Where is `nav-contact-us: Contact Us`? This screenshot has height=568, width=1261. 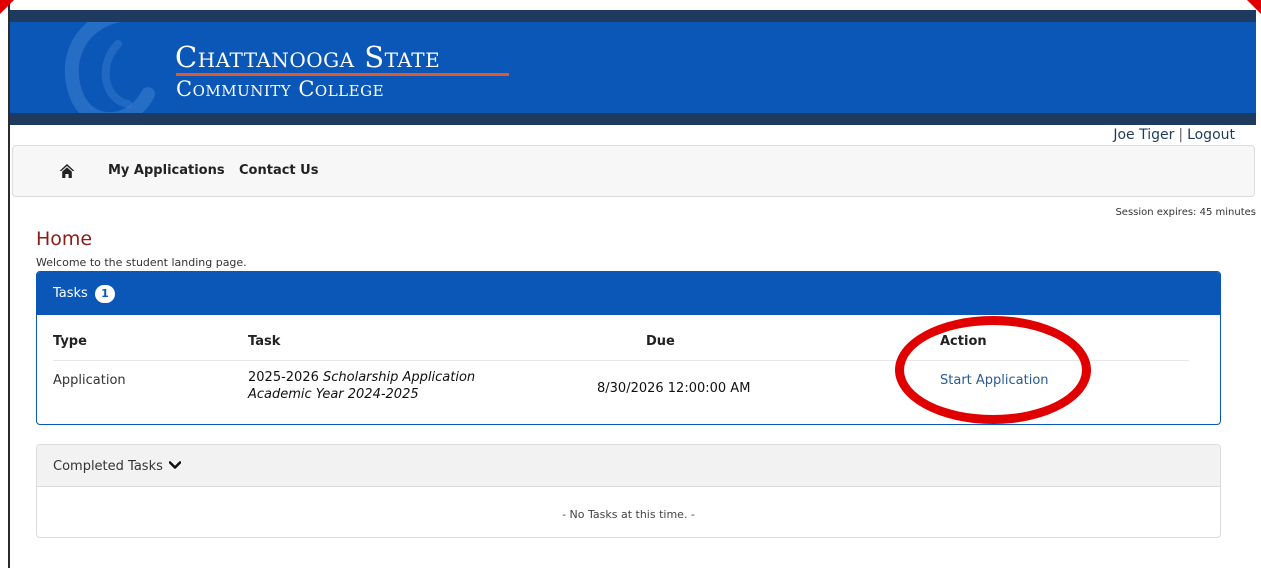
nav-contact-us: Contact Us is located at coordinates (278, 170).